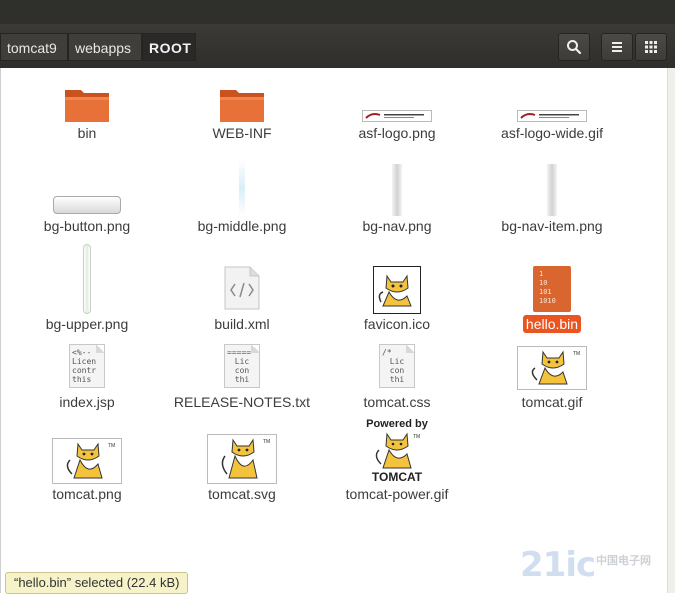  I want to click on binary-file-icon: 1 10 101 1010, so click(552, 289).